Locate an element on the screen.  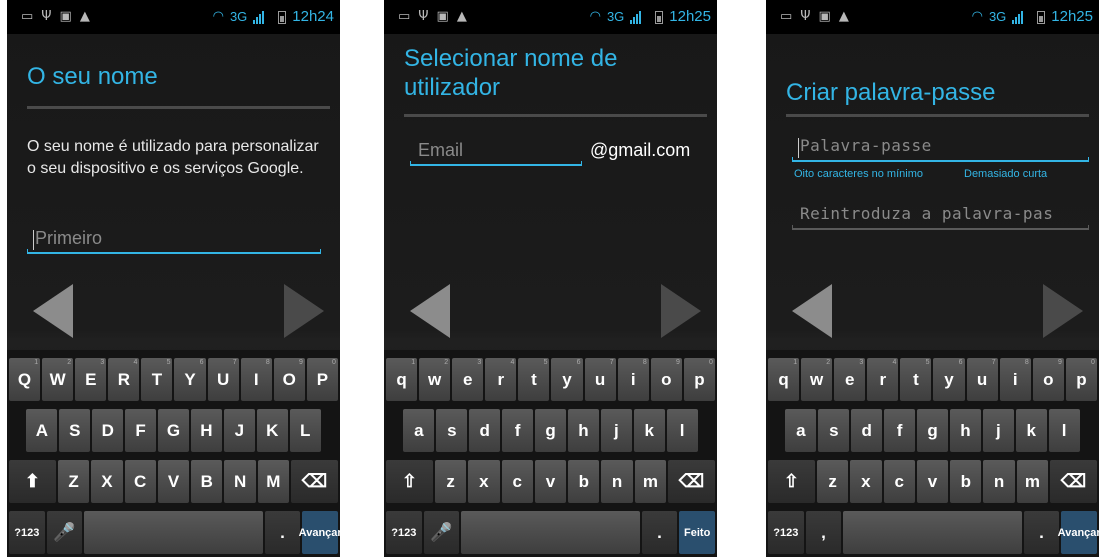
key-w: W2 is located at coordinates (58, 379).